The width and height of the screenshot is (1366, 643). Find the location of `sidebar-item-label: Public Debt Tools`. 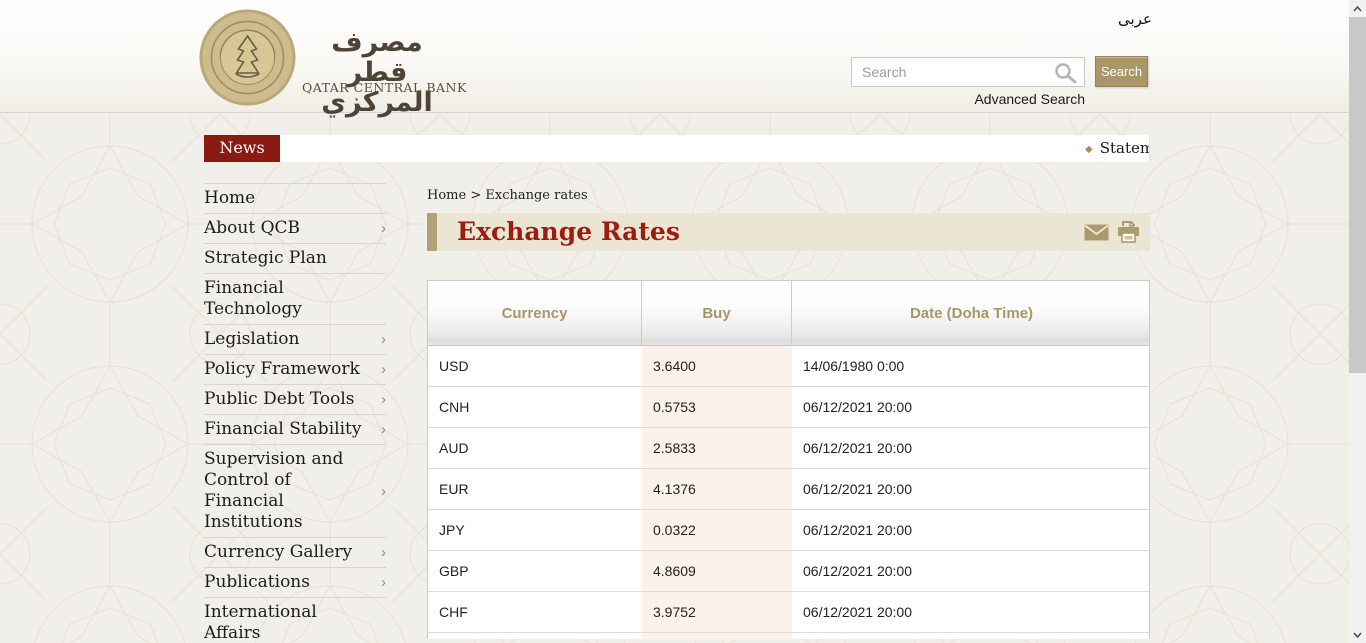

sidebar-item-label: Public Debt Tools is located at coordinates (279, 399).